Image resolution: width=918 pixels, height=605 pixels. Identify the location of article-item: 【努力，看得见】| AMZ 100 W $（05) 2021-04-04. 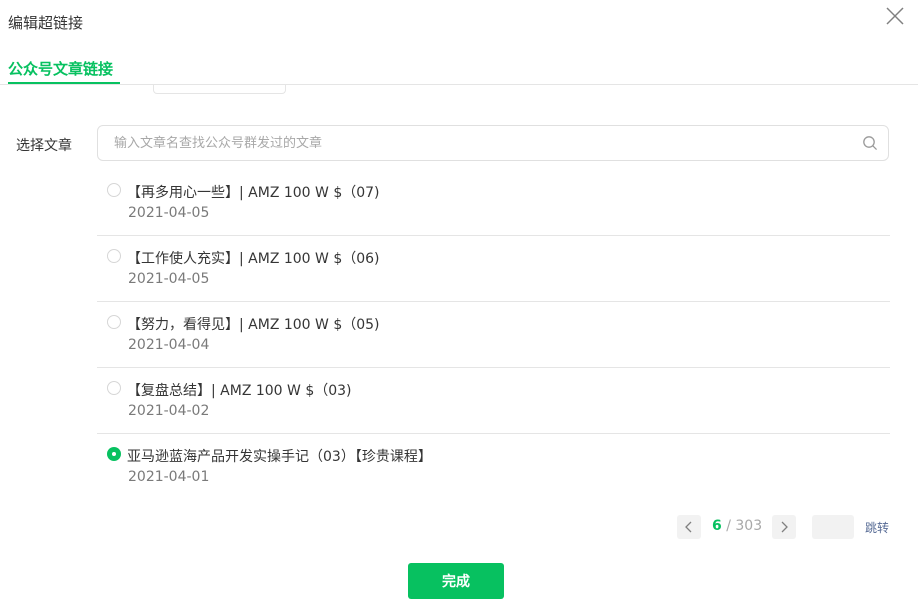
(493, 335).